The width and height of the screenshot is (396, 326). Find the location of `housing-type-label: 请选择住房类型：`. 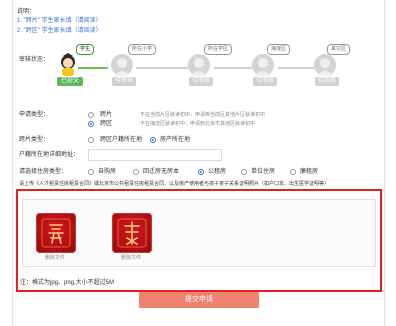

housing-type-label: 请选择住房类型： is located at coordinates (43, 172).